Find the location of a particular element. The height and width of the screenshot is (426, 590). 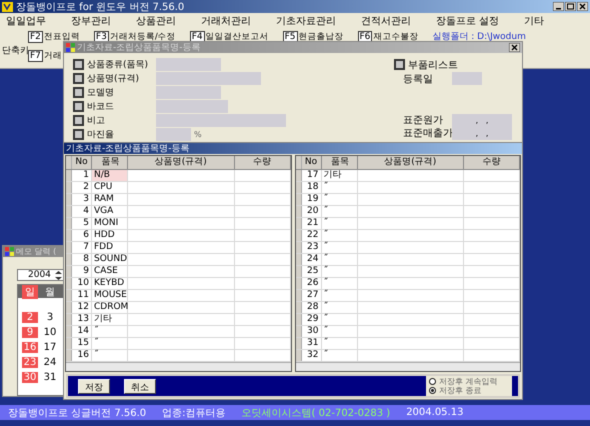

table-cell: RAM is located at coordinates (110, 199).